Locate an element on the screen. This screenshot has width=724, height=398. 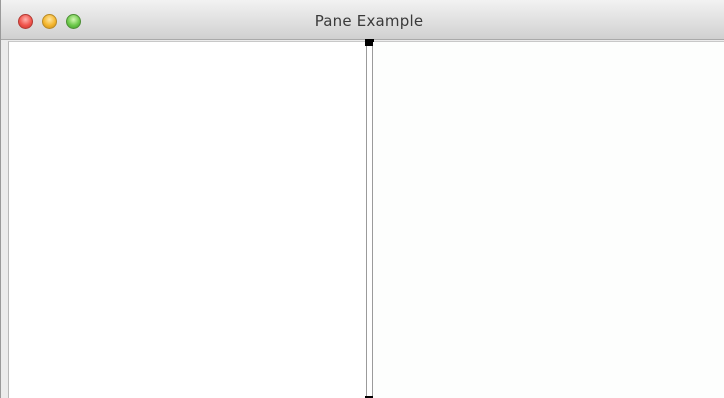
split-pane-divider is located at coordinates (369, 220).